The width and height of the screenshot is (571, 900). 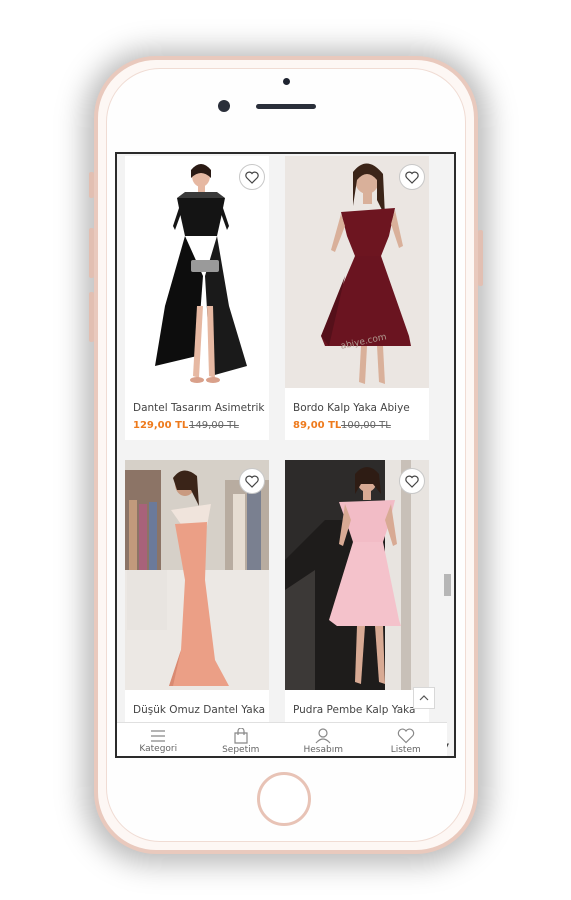 What do you see at coordinates (241, 749) in the screenshot?
I see `nav-label: Sepetim` at bounding box center [241, 749].